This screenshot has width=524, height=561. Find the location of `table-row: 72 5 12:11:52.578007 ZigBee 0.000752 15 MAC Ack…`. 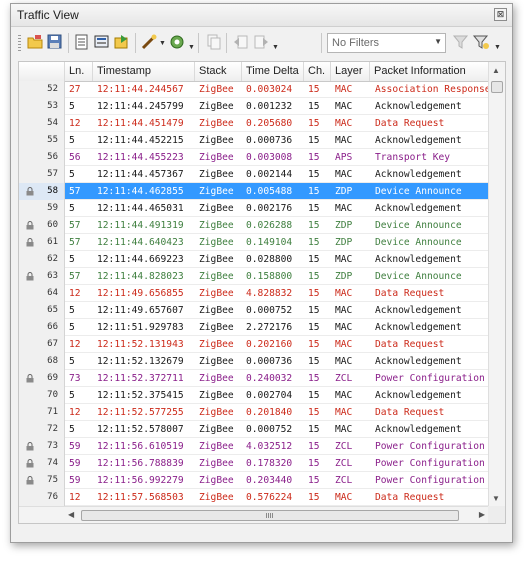

table-row: 72 5 12:11:52.578007 ZigBee 0.000752 15 MAC Ack… is located at coordinates (254, 429).